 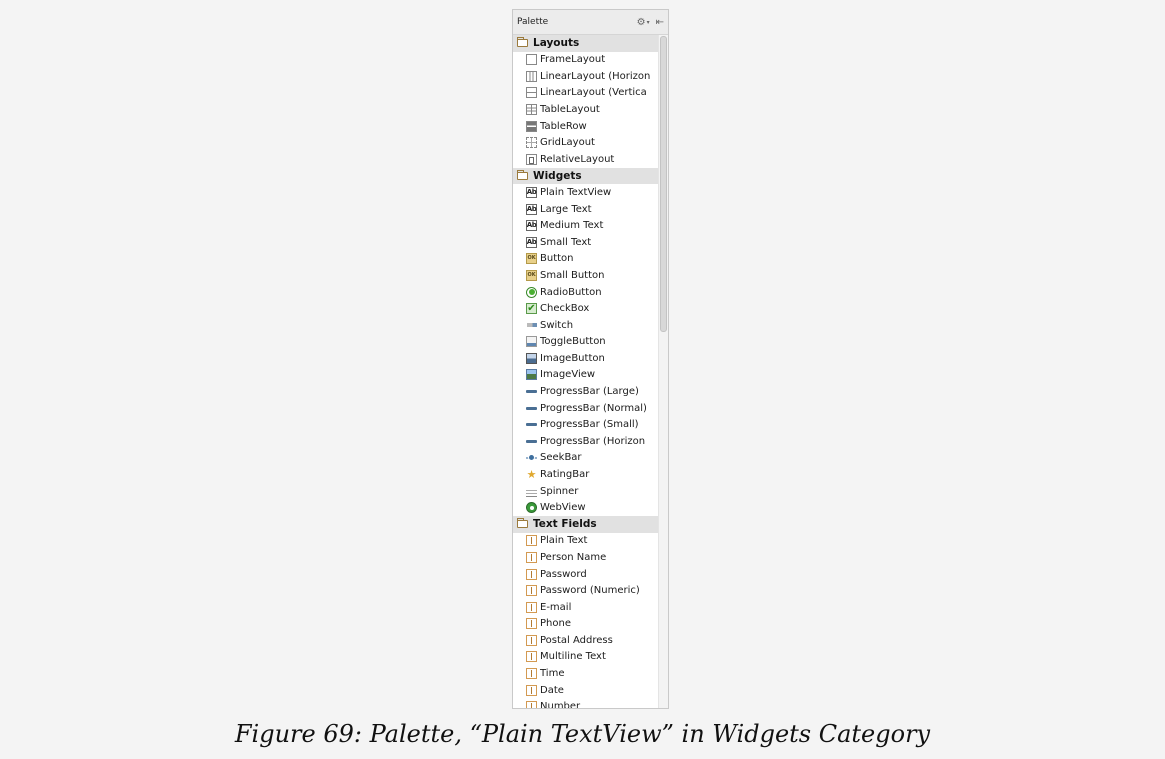 I want to click on category-text-fields: Text Fields, so click(x=585, y=524).